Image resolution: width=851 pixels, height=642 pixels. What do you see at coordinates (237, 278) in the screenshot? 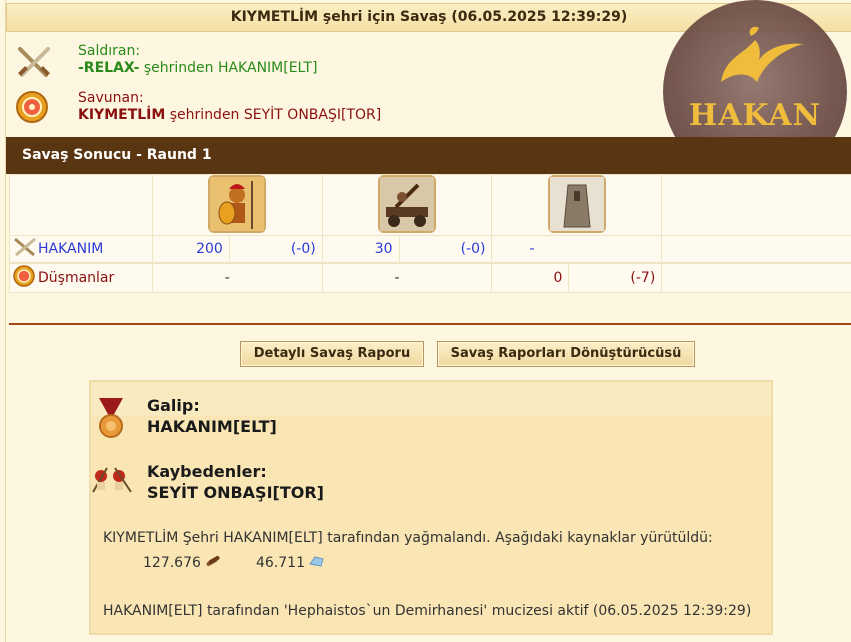
I see `defender-count-1: -` at bounding box center [237, 278].